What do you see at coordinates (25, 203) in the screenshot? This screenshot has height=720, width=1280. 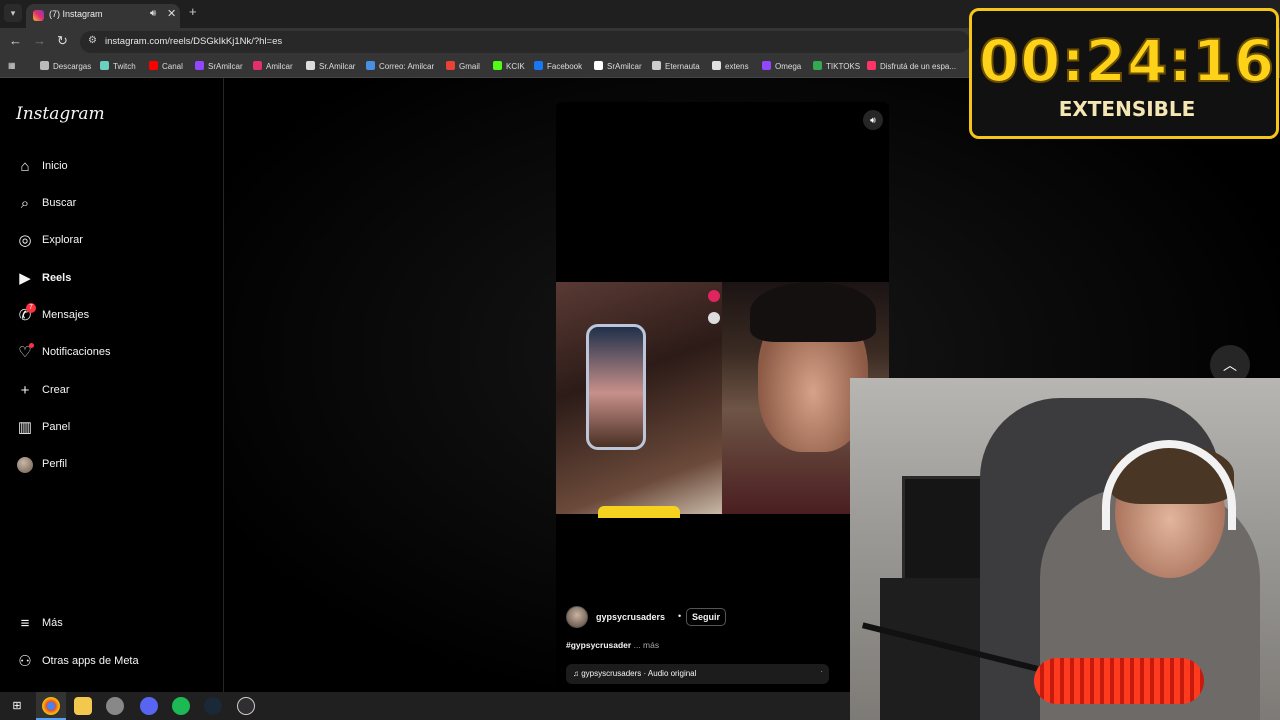 I see `search-icon: ⌕` at bounding box center [25, 203].